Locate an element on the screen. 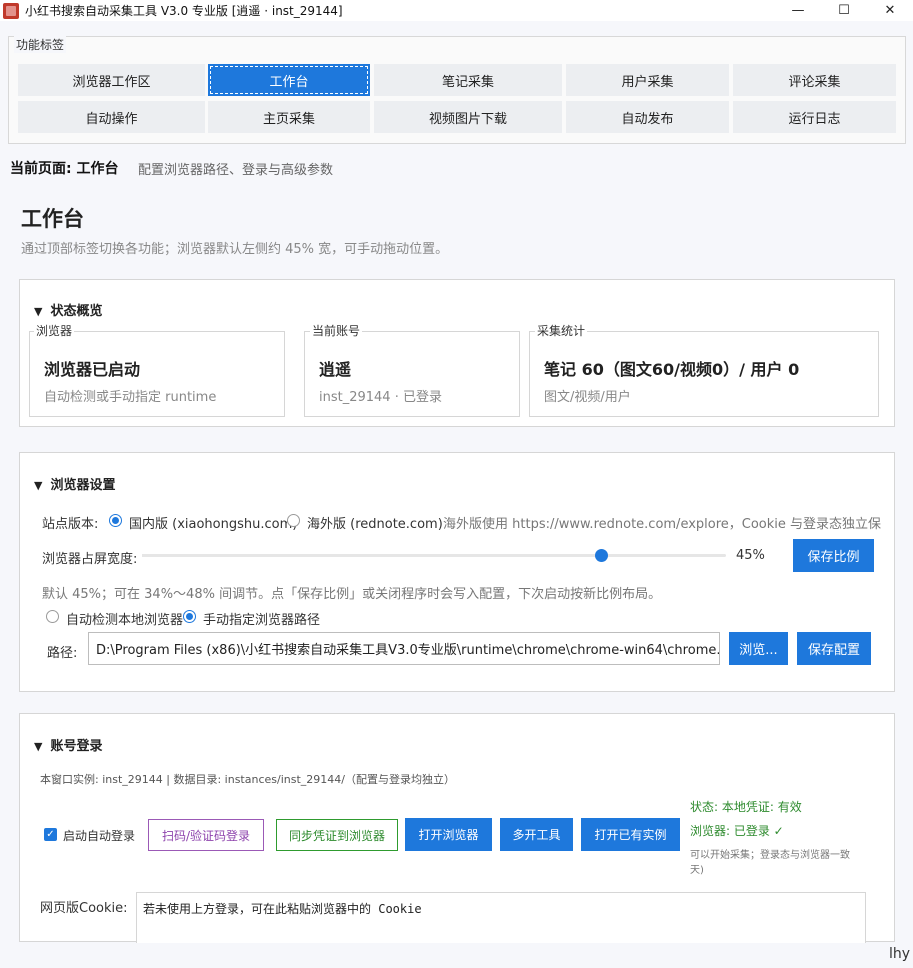  site-version-label: 站点版本: is located at coordinates (70, 524).